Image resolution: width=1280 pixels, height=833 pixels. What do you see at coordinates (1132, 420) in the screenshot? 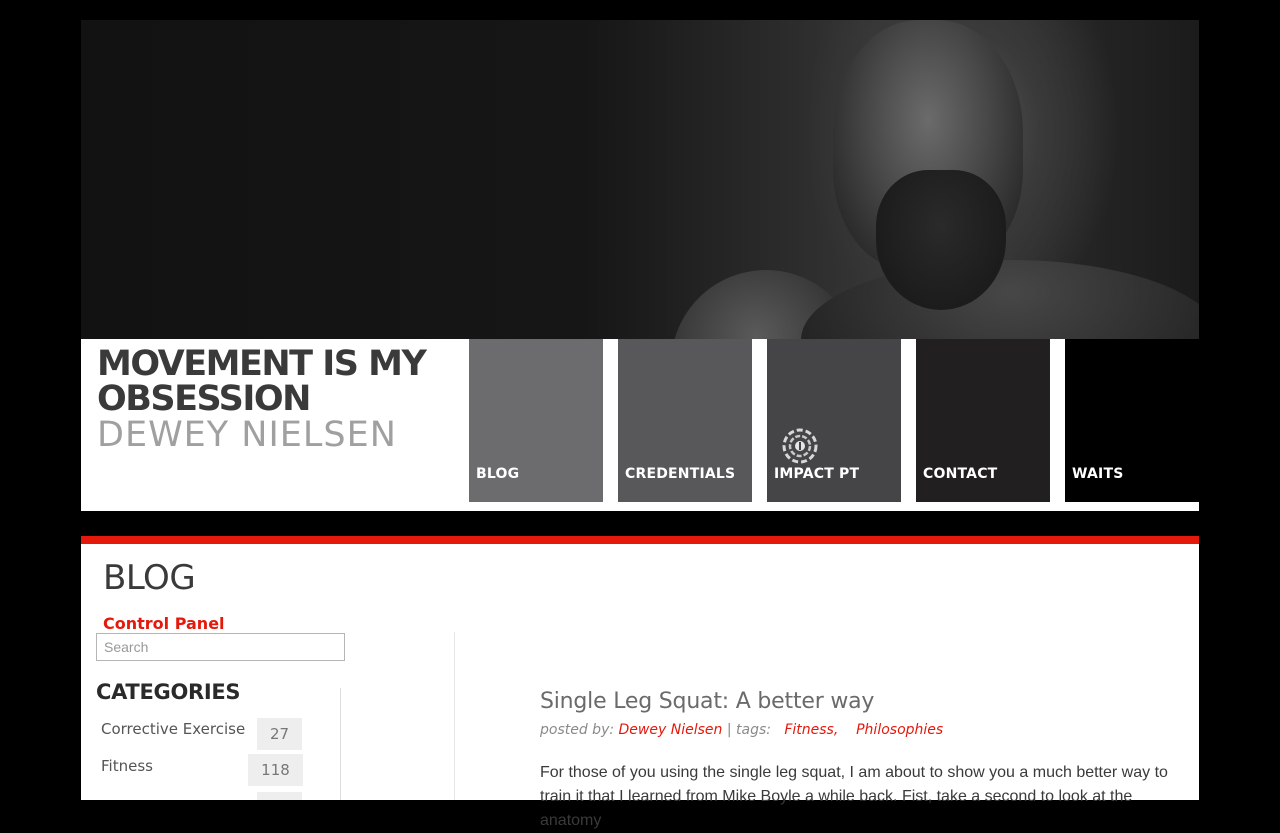
I see `nav-tile-waits: WAITS` at bounding box center [1132, 420].